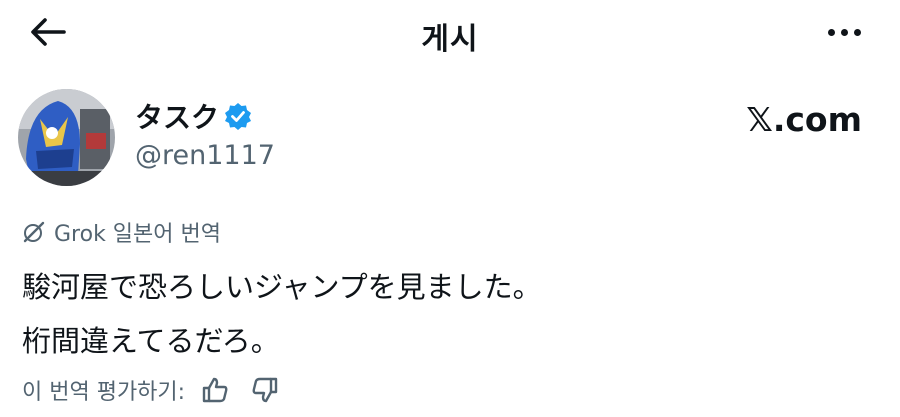  What do you see at coordinates (104, 392) in the screenshot?
I see `rating-label: 이 번역 평가하기:` at bounding box center [104, 392].